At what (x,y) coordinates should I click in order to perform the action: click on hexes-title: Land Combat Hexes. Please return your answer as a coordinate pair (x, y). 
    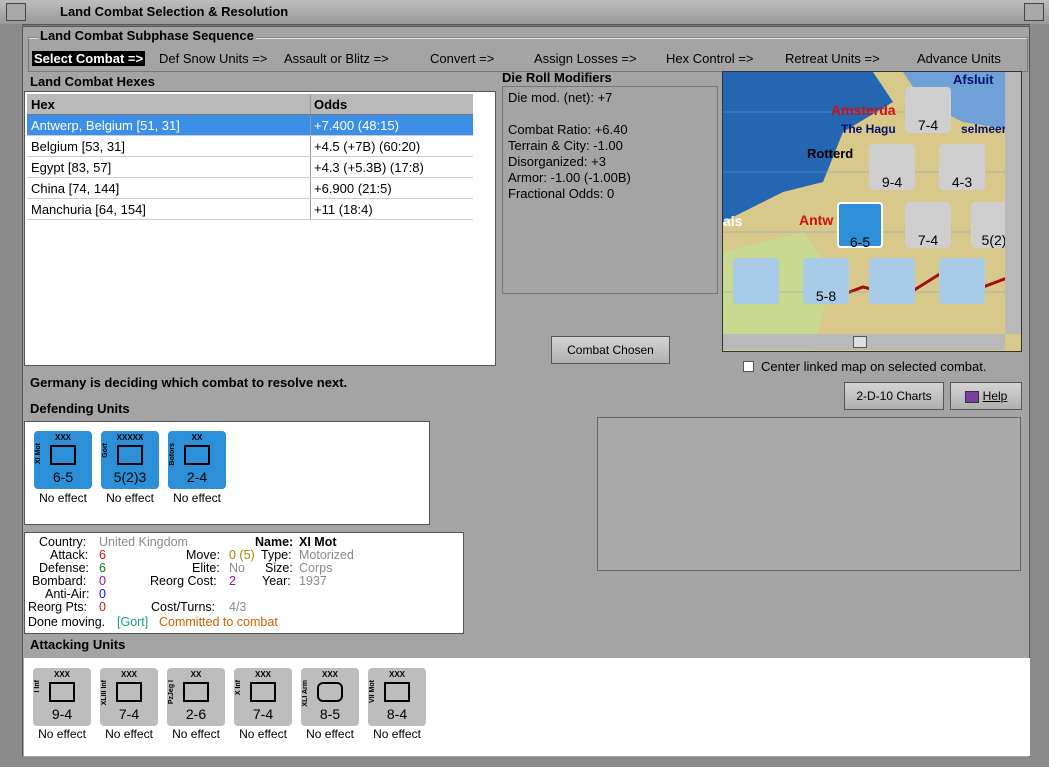
    Looking at the image, I should click on (92, 81).